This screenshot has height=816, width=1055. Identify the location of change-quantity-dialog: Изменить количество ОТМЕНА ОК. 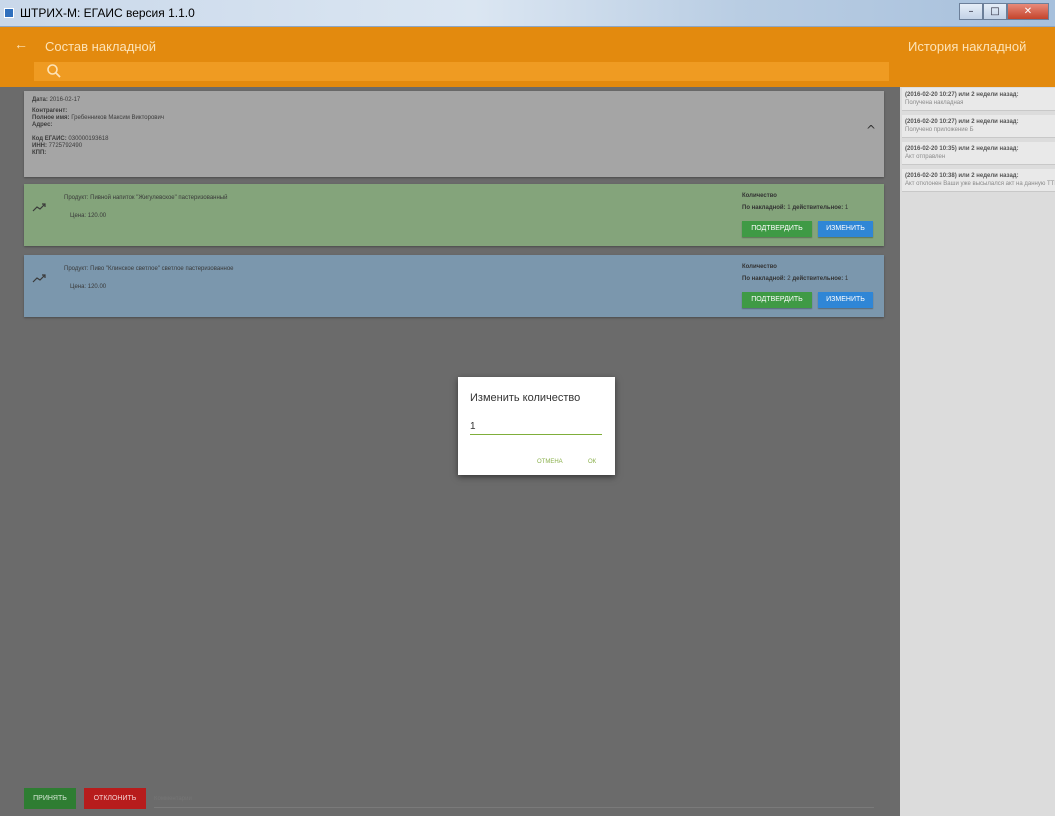
(536, 426).